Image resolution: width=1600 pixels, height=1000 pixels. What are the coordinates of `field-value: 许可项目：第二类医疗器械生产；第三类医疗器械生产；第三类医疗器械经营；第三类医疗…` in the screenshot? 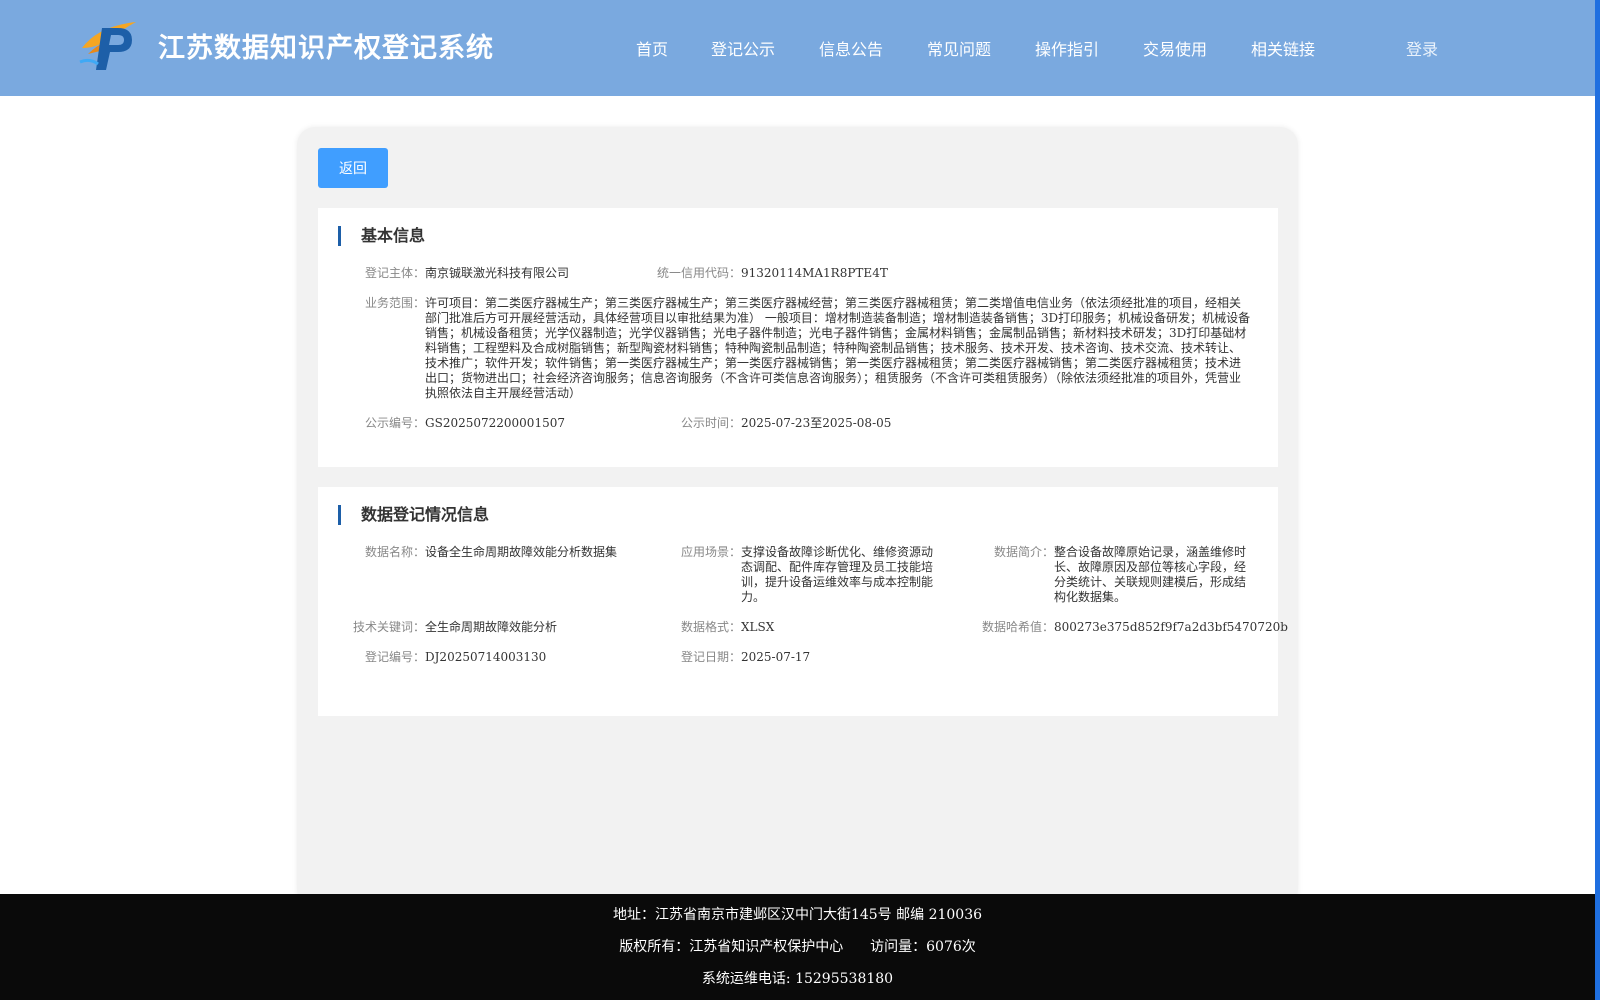 It's located at (838, 348).